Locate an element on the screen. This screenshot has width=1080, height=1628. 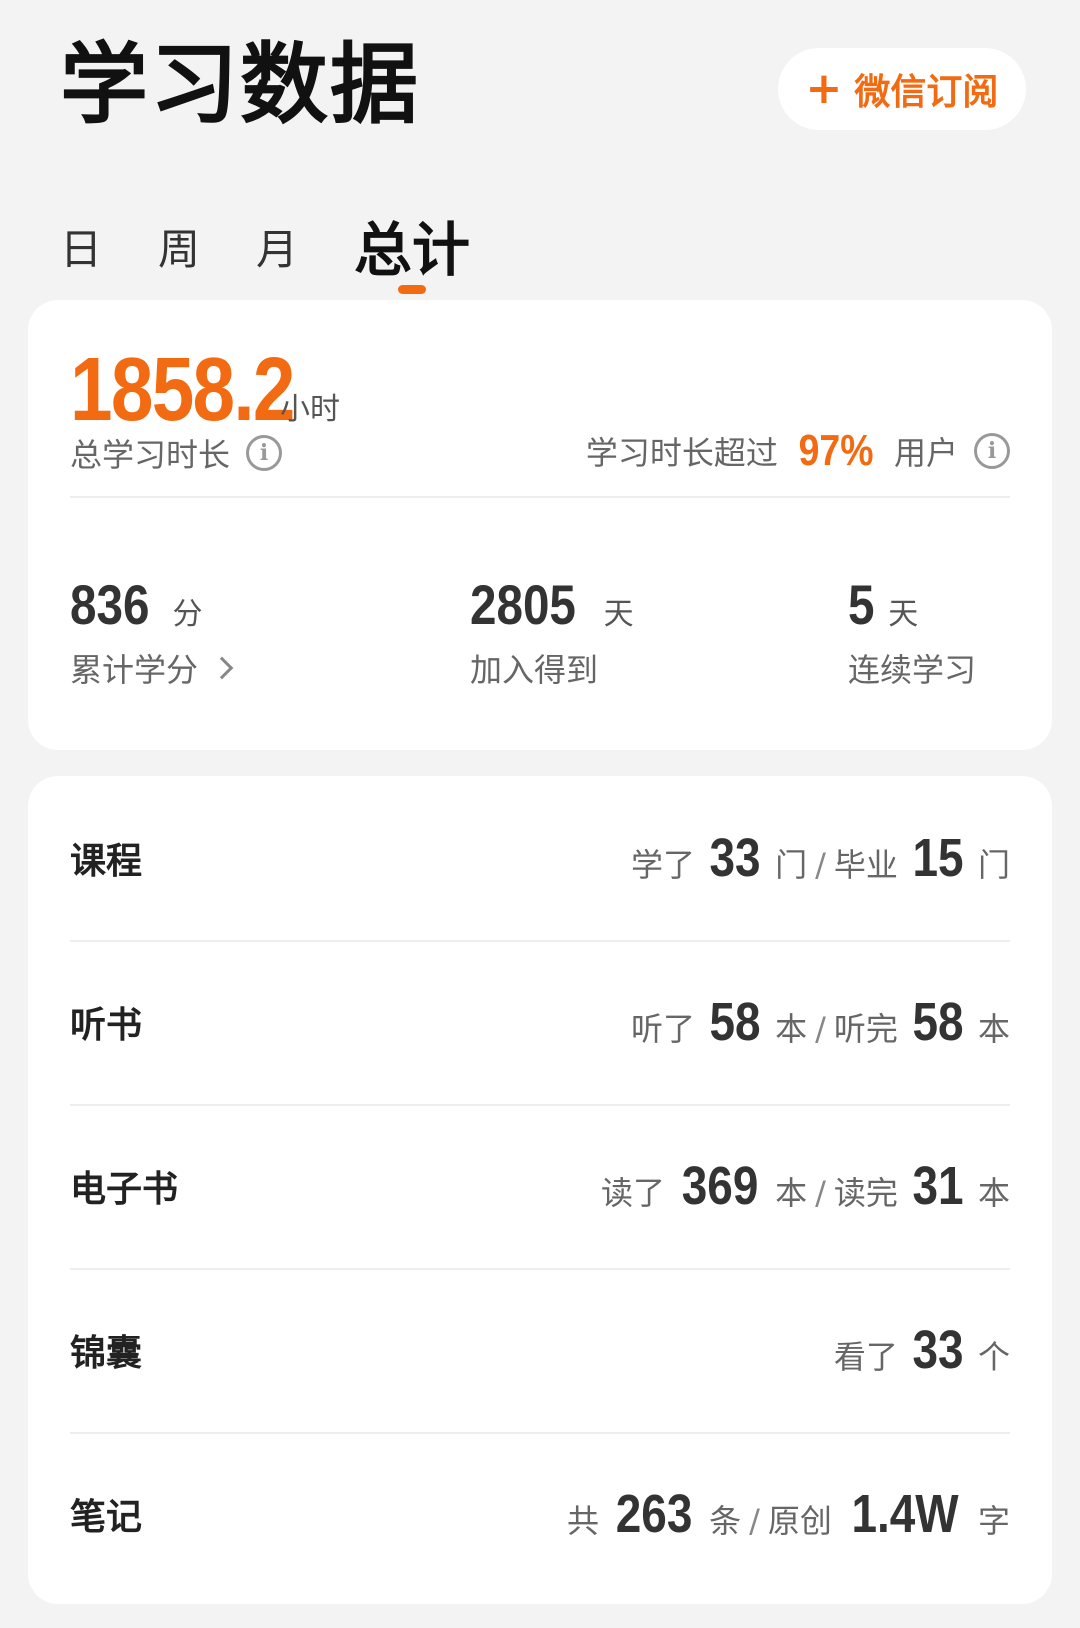
row-value: 263 is located at coordinates (654, 1514).